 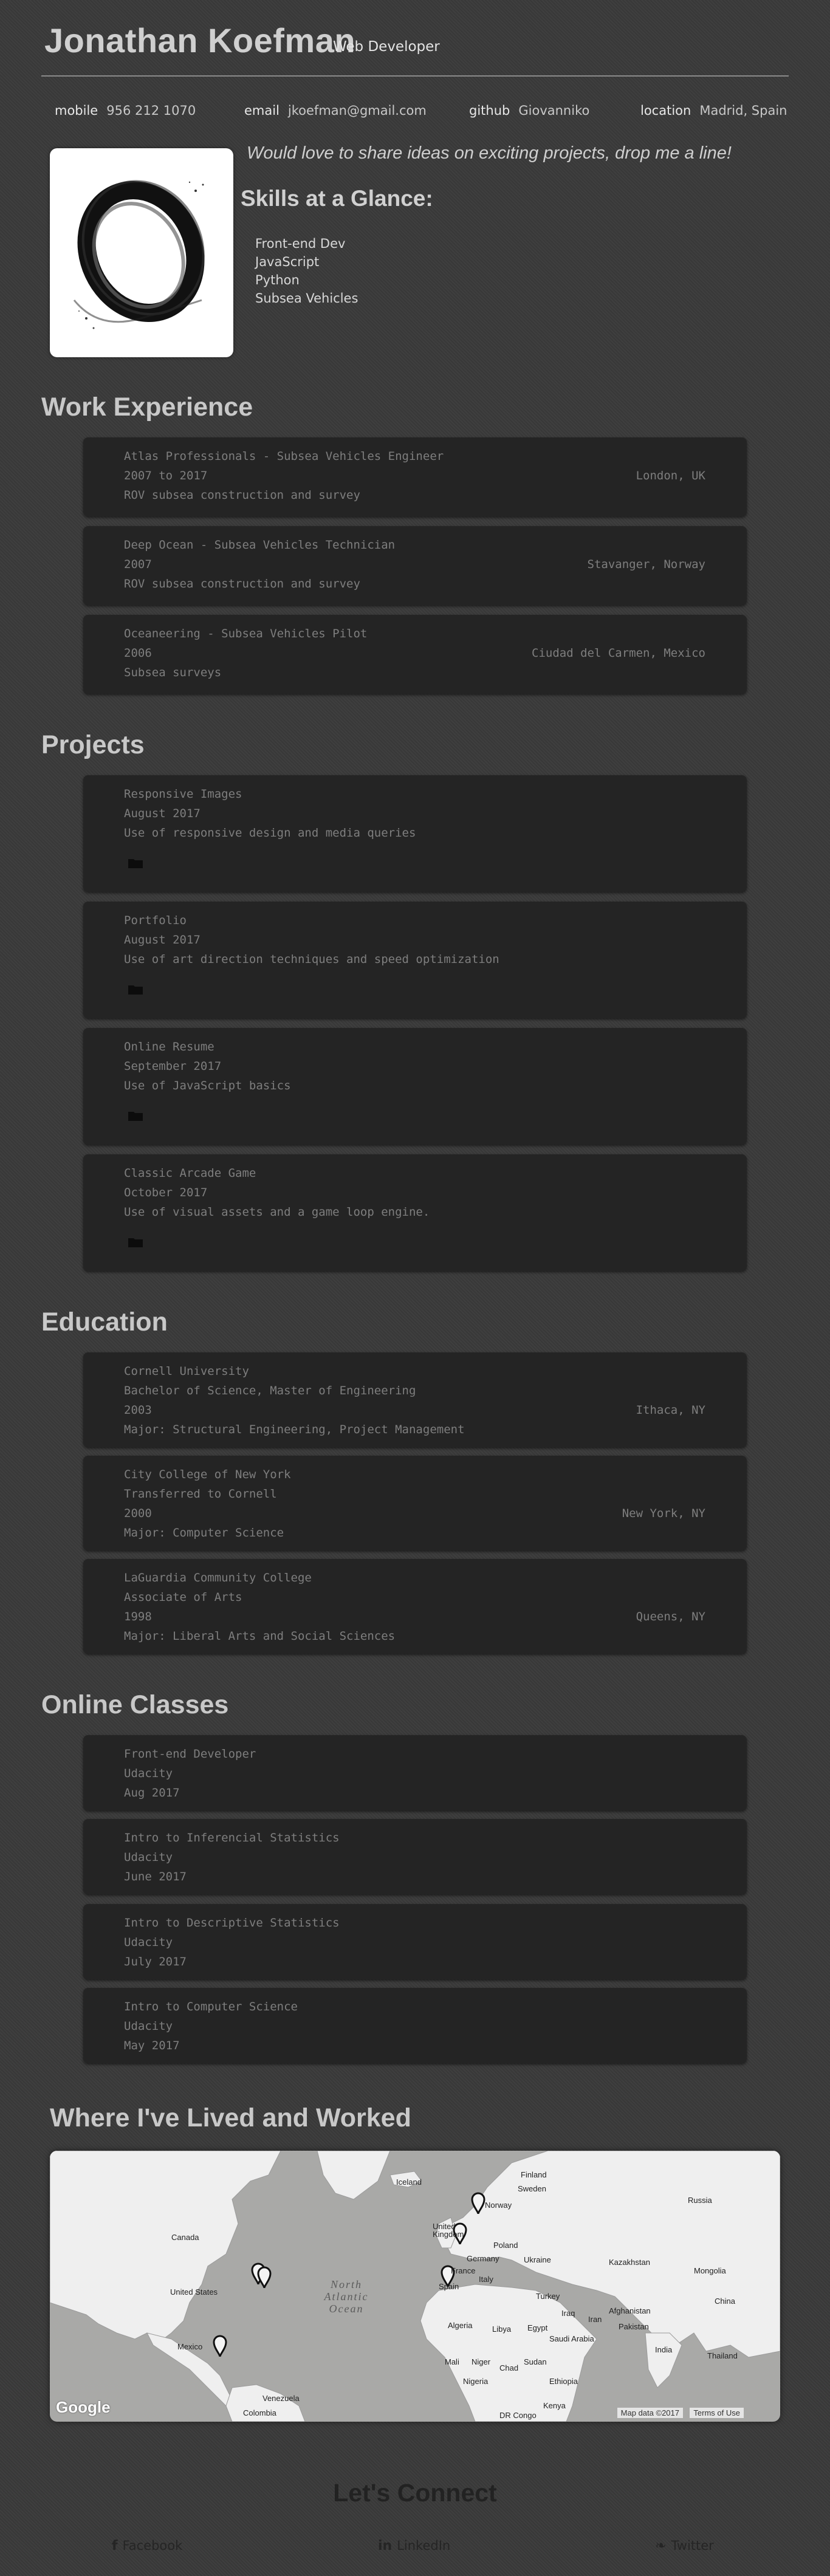 What do you see at coordinates (173, 1066) in the screenshot?
I see `project-dates: September 2017` at bounding box center [173, 1066].